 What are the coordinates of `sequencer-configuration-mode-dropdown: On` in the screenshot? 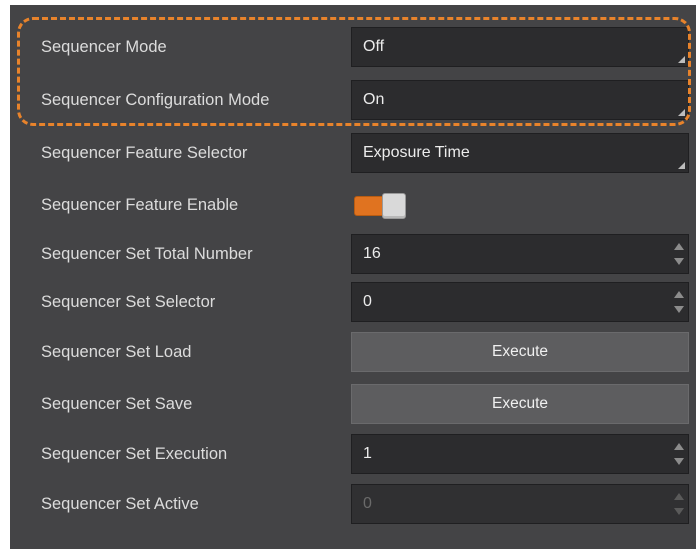 It's located at (520, 100).